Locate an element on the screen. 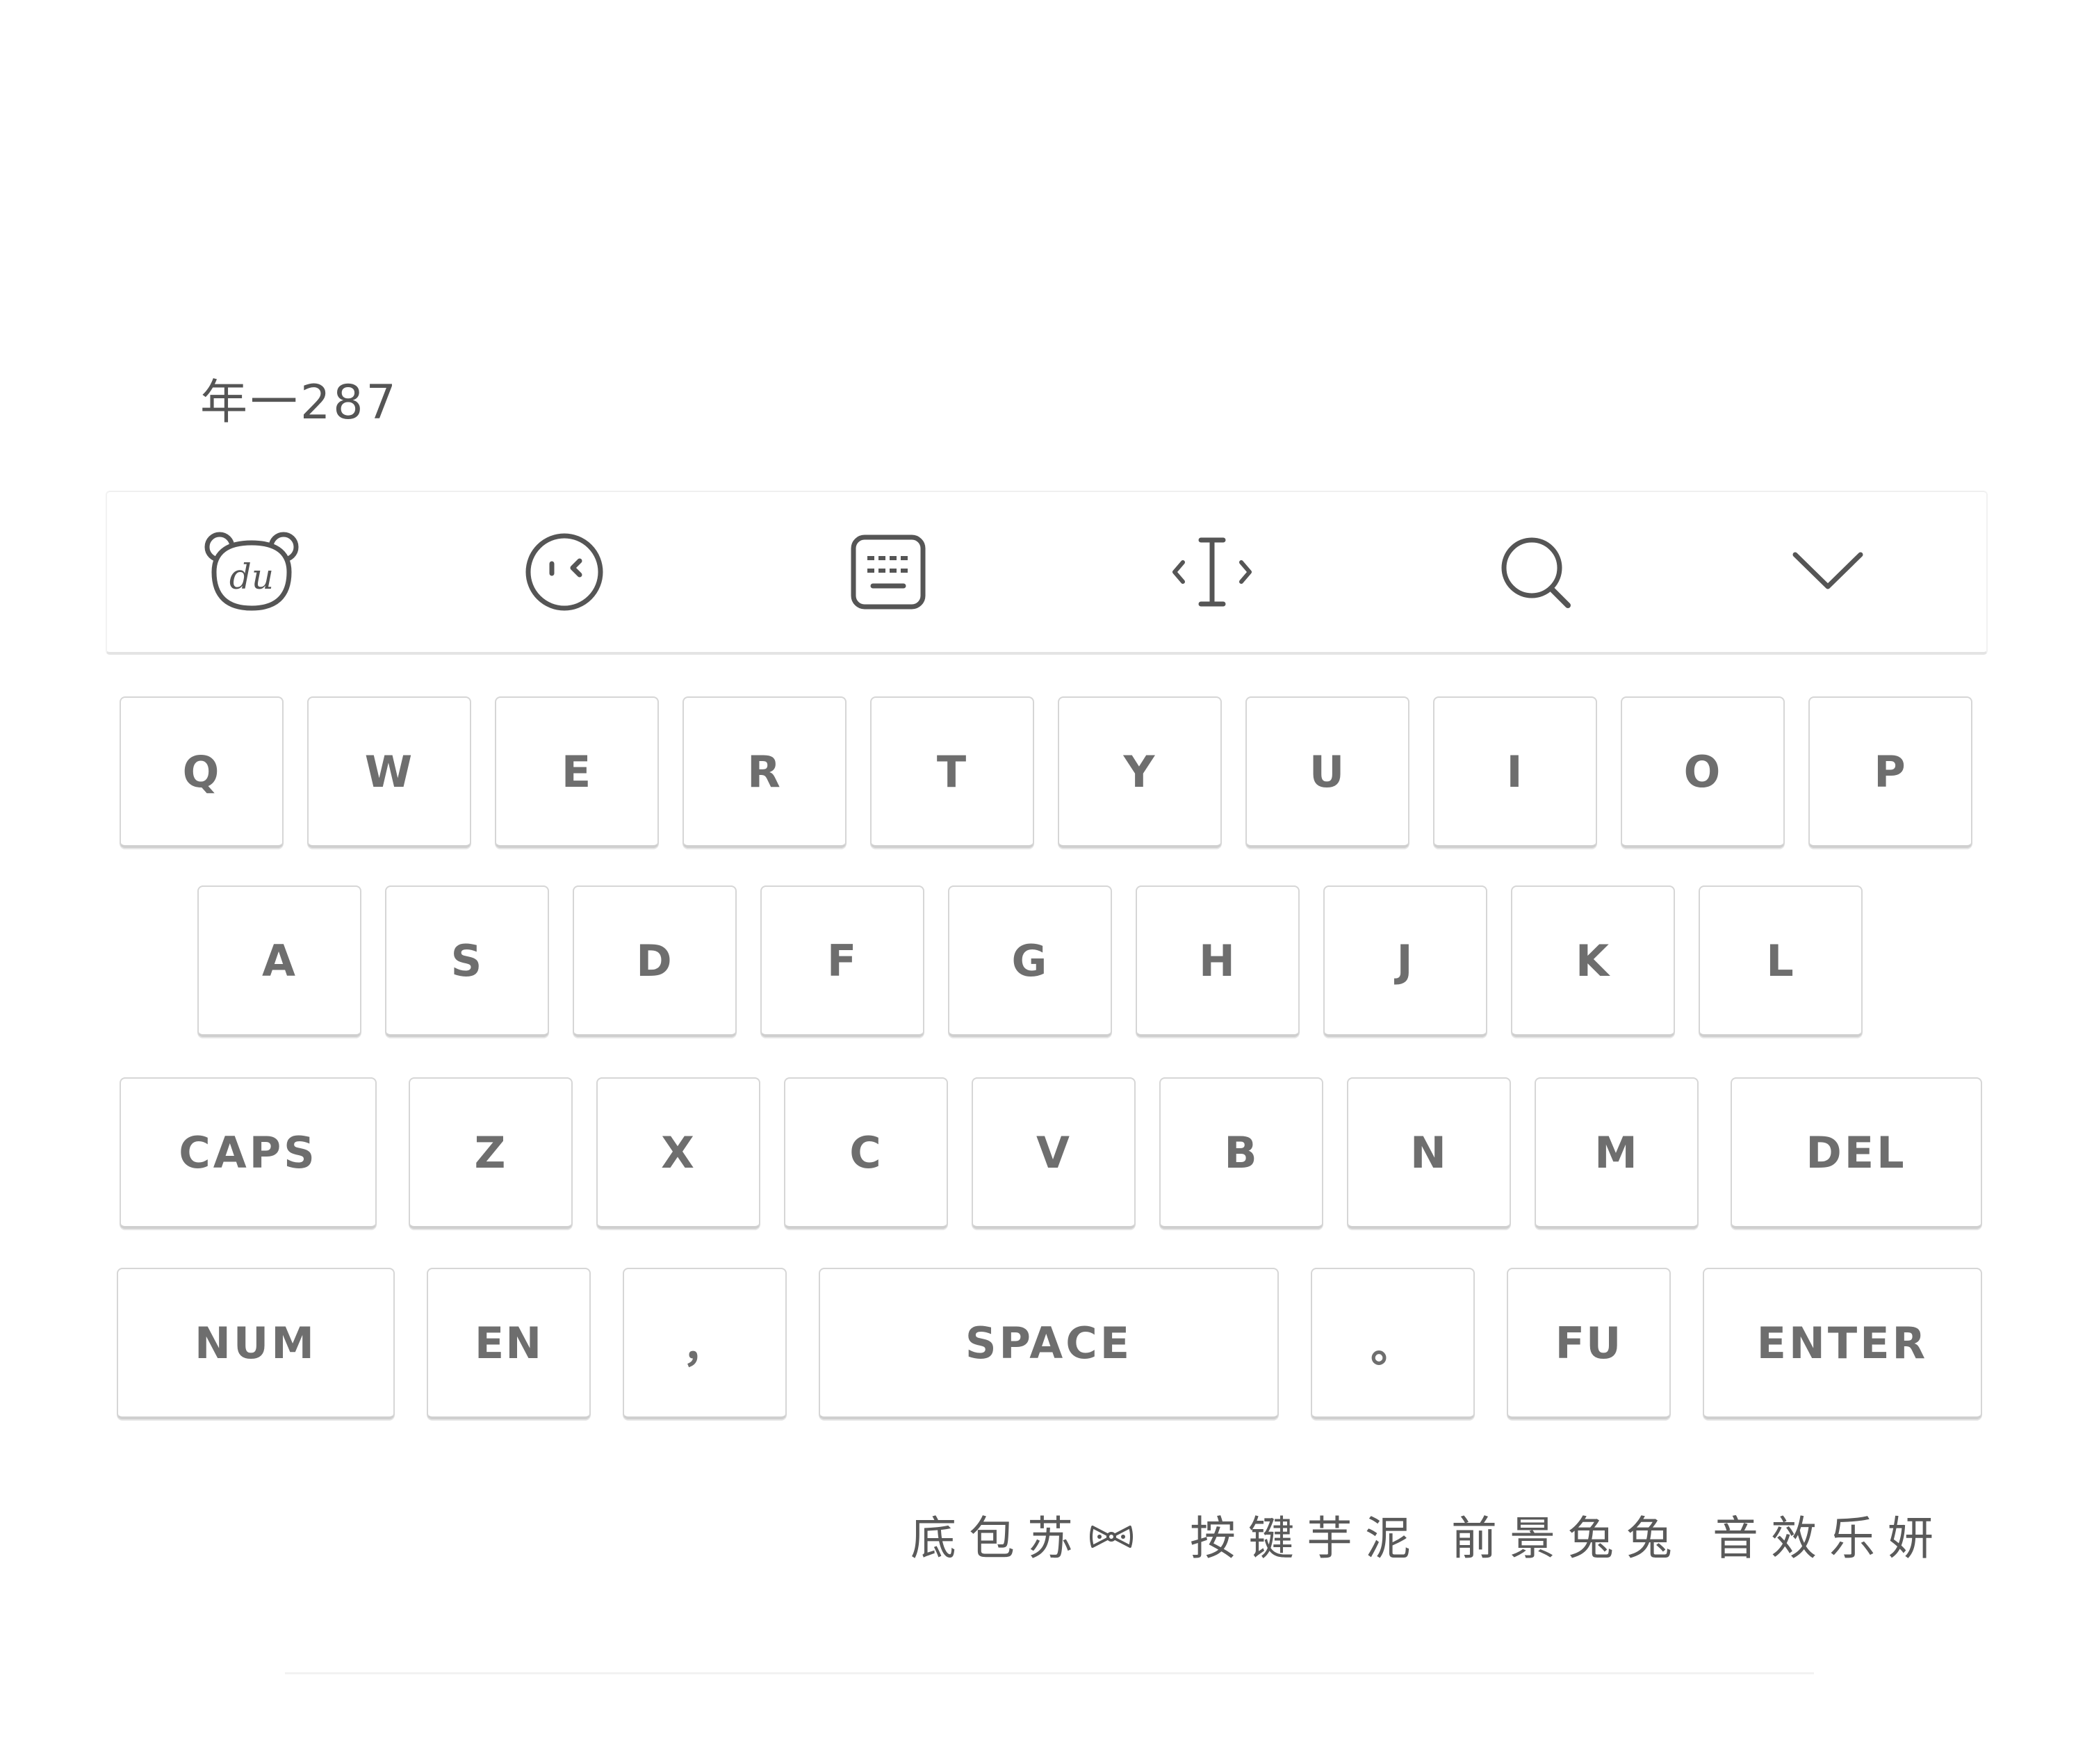 This screenshot has width=2085, height=1764. key-h: H is located at coordinates (1218, 961).